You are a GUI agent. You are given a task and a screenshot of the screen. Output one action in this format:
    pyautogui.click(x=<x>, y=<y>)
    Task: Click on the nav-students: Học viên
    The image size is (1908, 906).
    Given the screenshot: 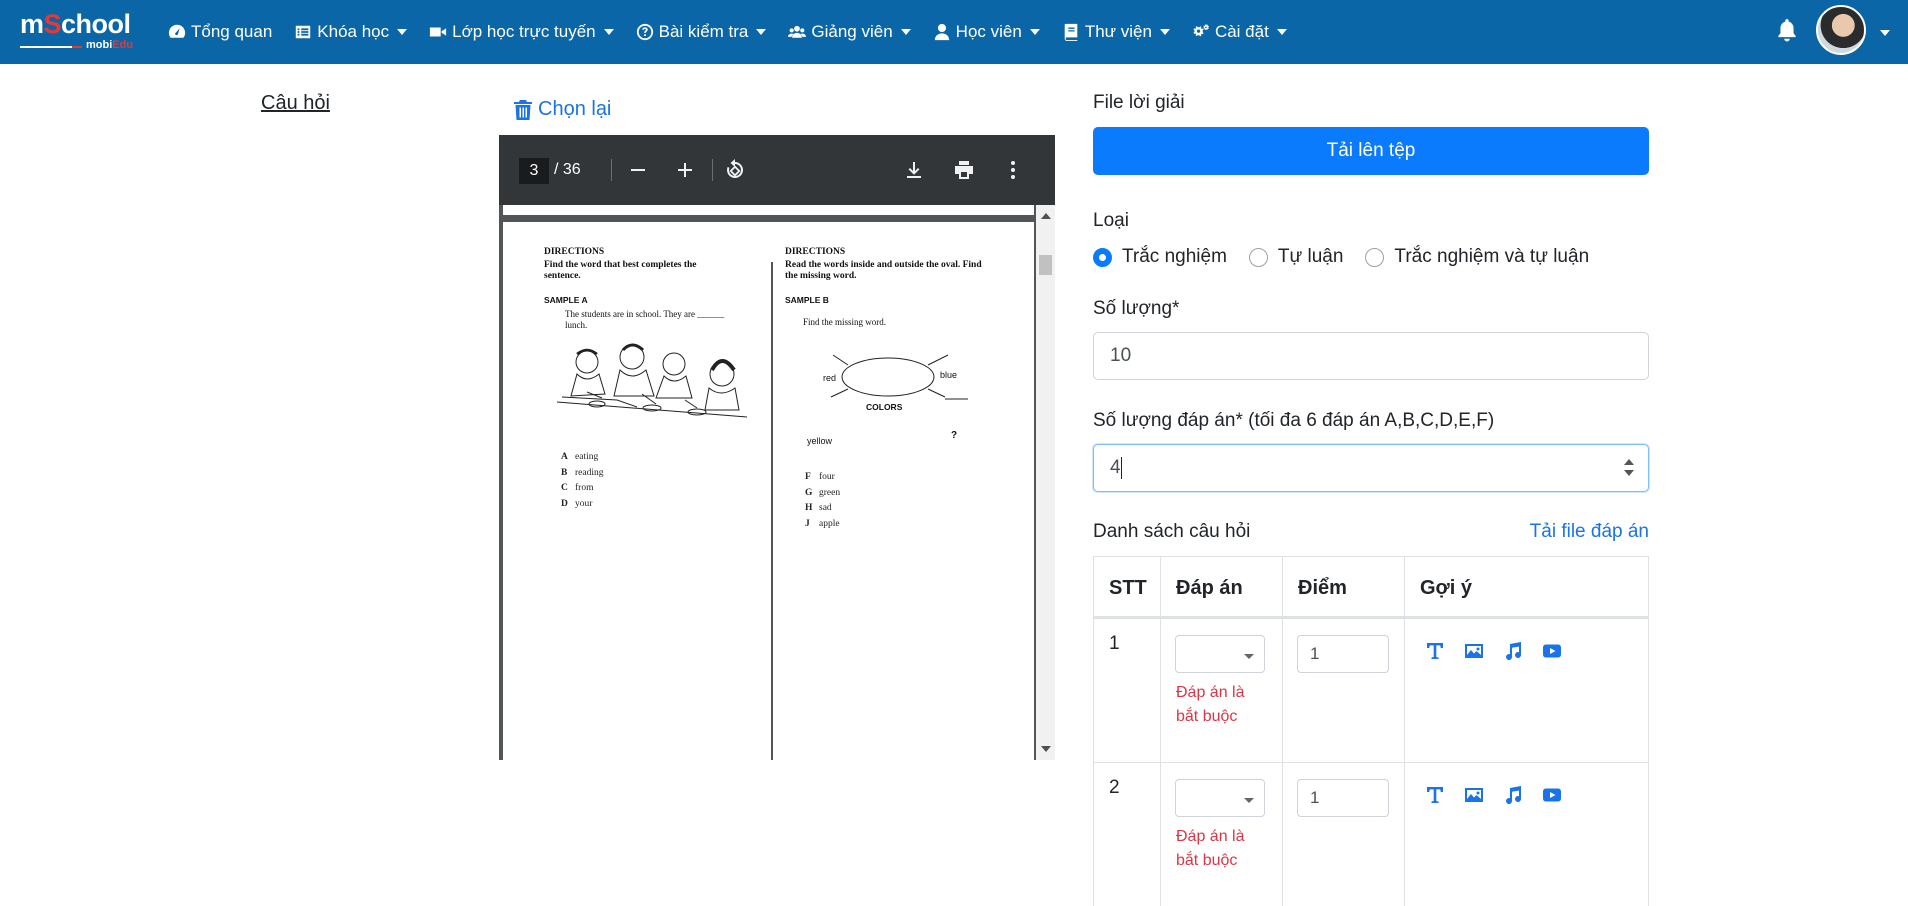 What is the action you would take?
    pyautogui.click(x=986, y=32)
    